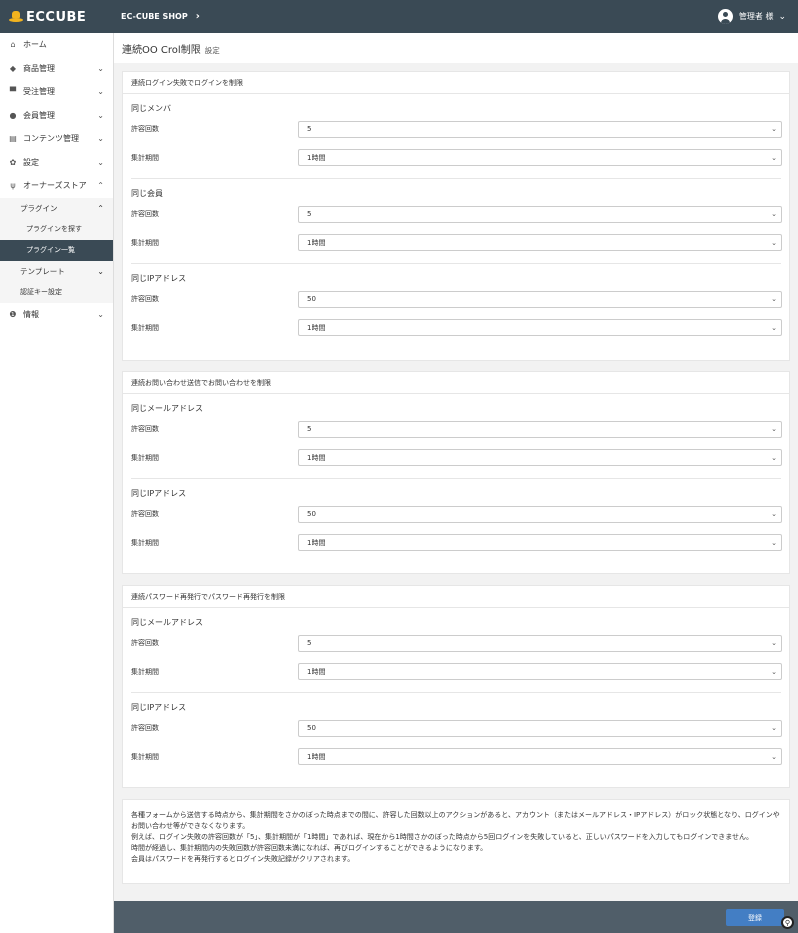 The height and width of the screenshot is (933, 798). Describe the element at coordinates (13, 115) in the screenshot. I see `users-icon: ●` at that location.